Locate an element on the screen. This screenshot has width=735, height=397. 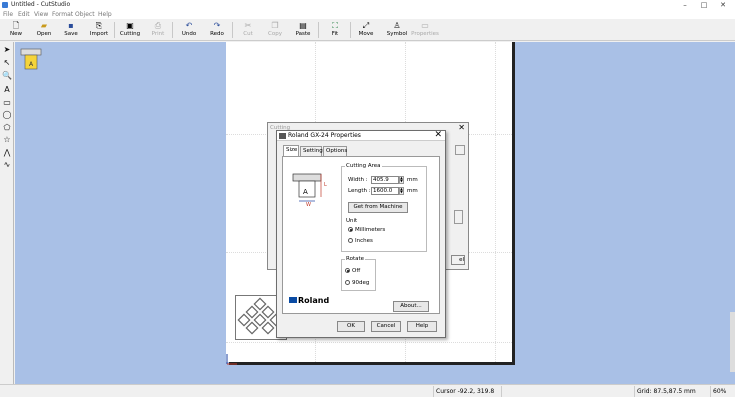
redo-icon: ↷ is located at coordinates (217, 25).